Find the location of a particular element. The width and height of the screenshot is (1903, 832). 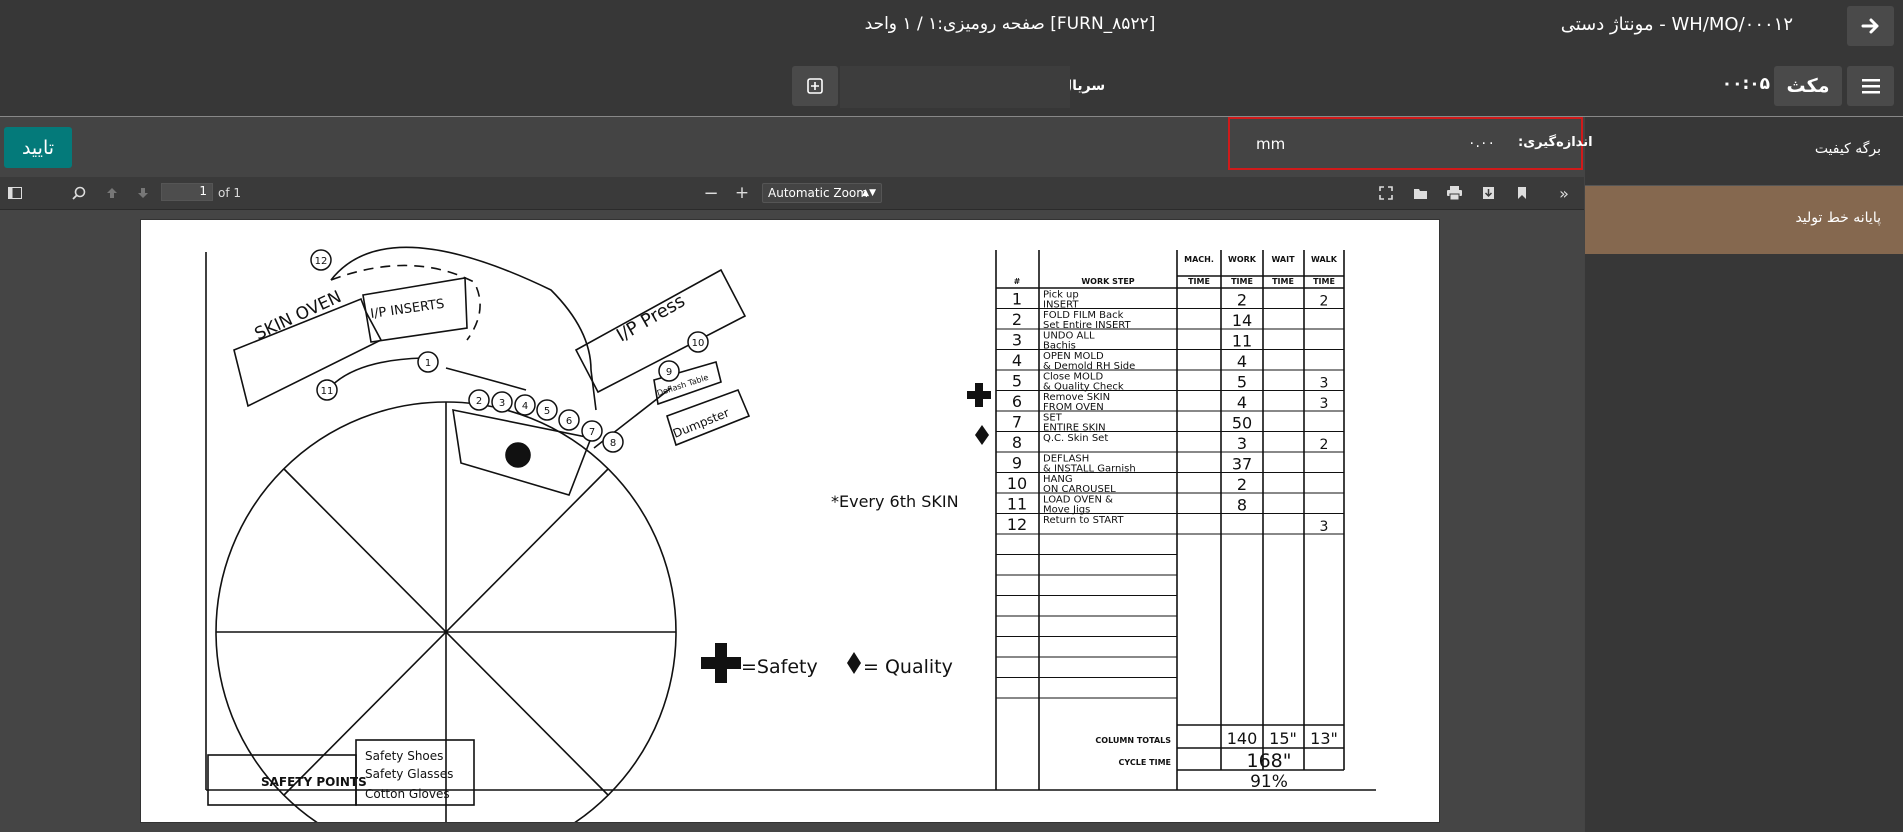

row-work-time: 14 is located at coordinates (1242, 320).